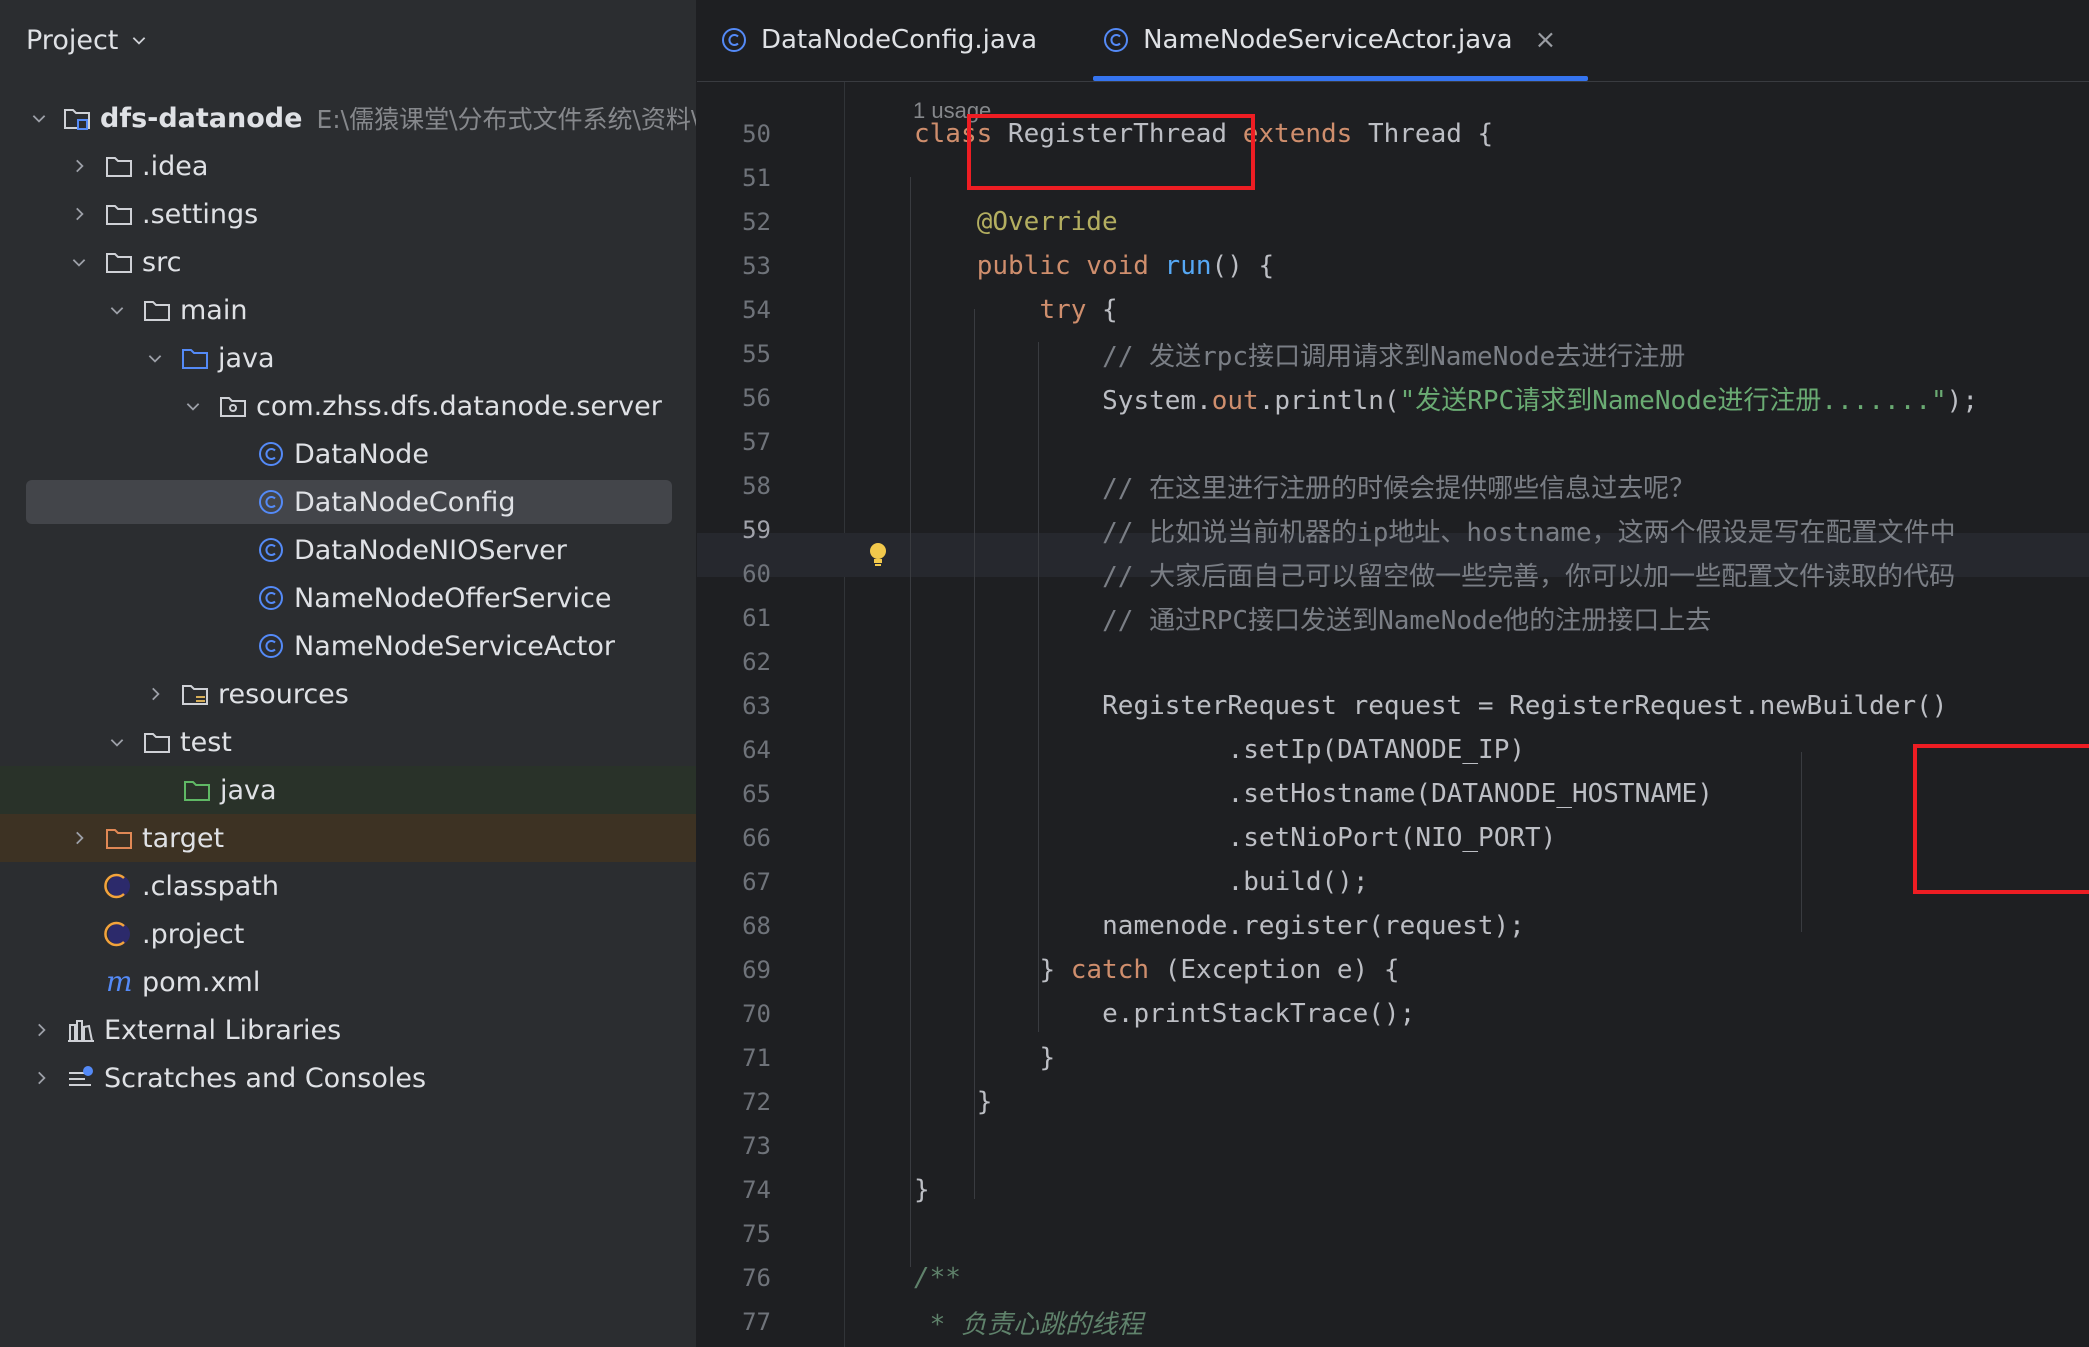 The image size is (2089, 1347). I want to click on code-line: 76 /**, so click(1393, 1278).